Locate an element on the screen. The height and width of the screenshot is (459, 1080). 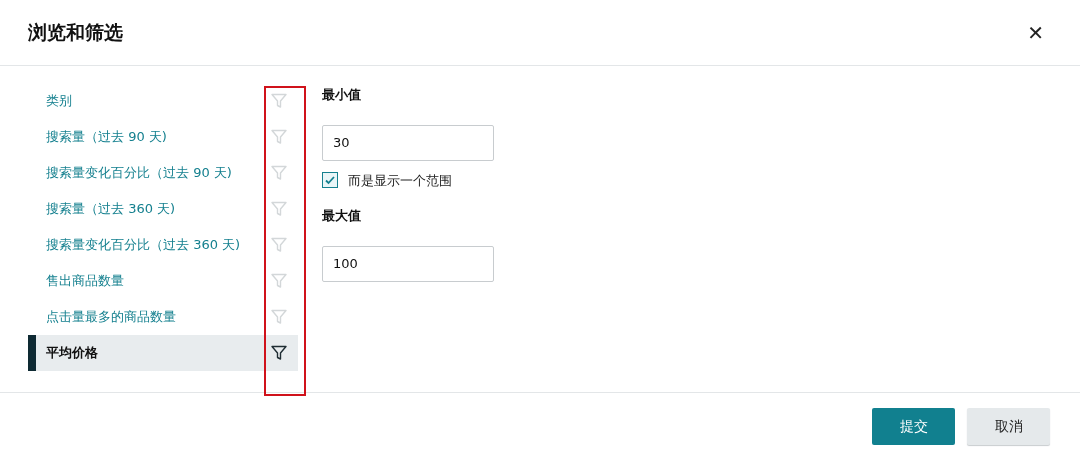
field-item: 平均价格 is located at coordinates (163, 353).